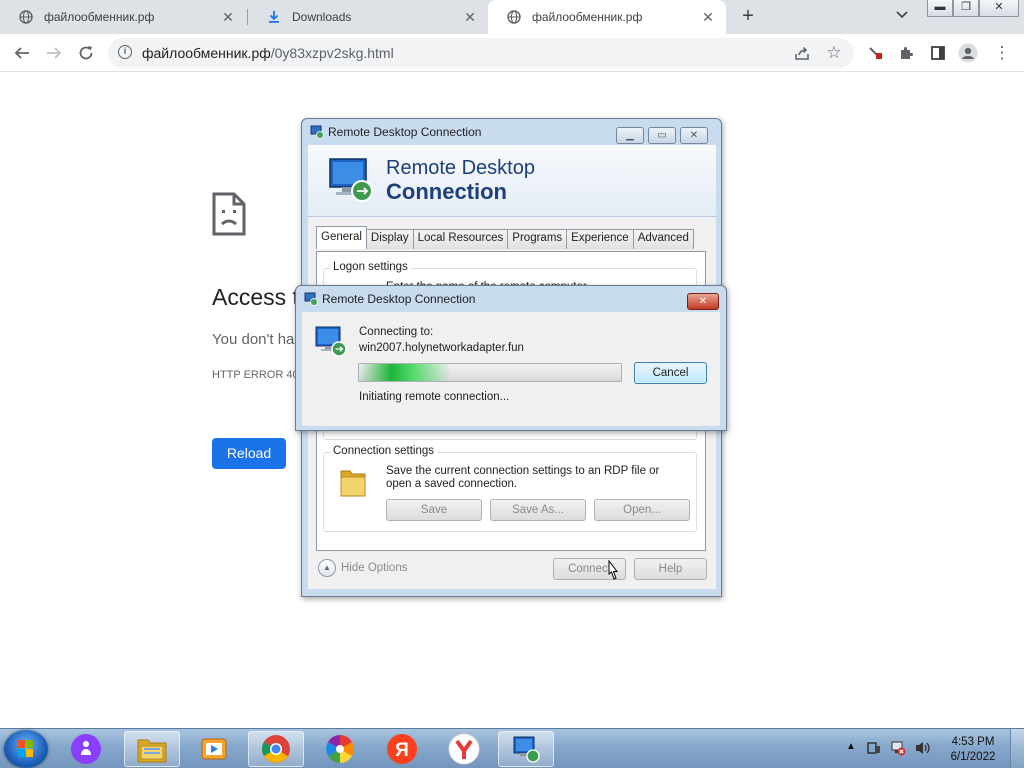 This screenshot has width=1024, height=768. I want to click on connecting-titlebar: Remote Desktop Connection, so click(511, 299).